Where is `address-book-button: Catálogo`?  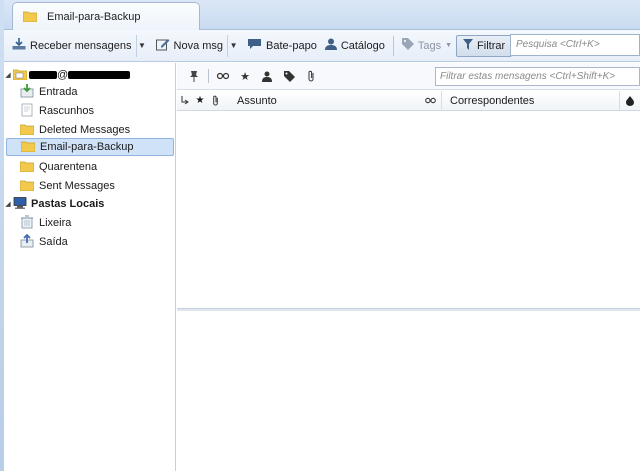
address-book-button: Catálogo is located at coordinates (355, 46).